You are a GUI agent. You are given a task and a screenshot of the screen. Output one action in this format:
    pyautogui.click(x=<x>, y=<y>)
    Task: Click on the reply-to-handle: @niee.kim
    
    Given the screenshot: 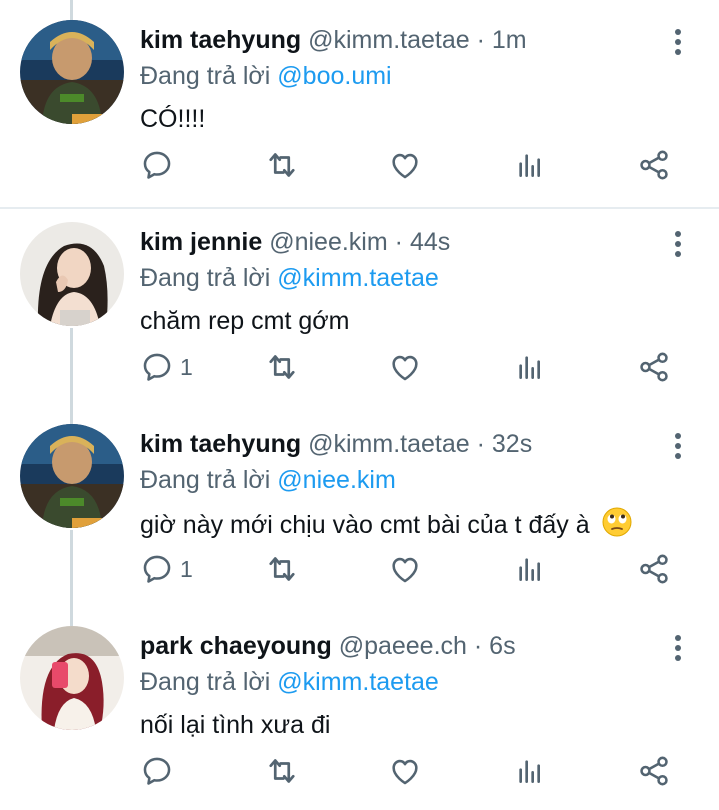 What is the action you would take?
    pyautogui.click(x=336, y=480)
    